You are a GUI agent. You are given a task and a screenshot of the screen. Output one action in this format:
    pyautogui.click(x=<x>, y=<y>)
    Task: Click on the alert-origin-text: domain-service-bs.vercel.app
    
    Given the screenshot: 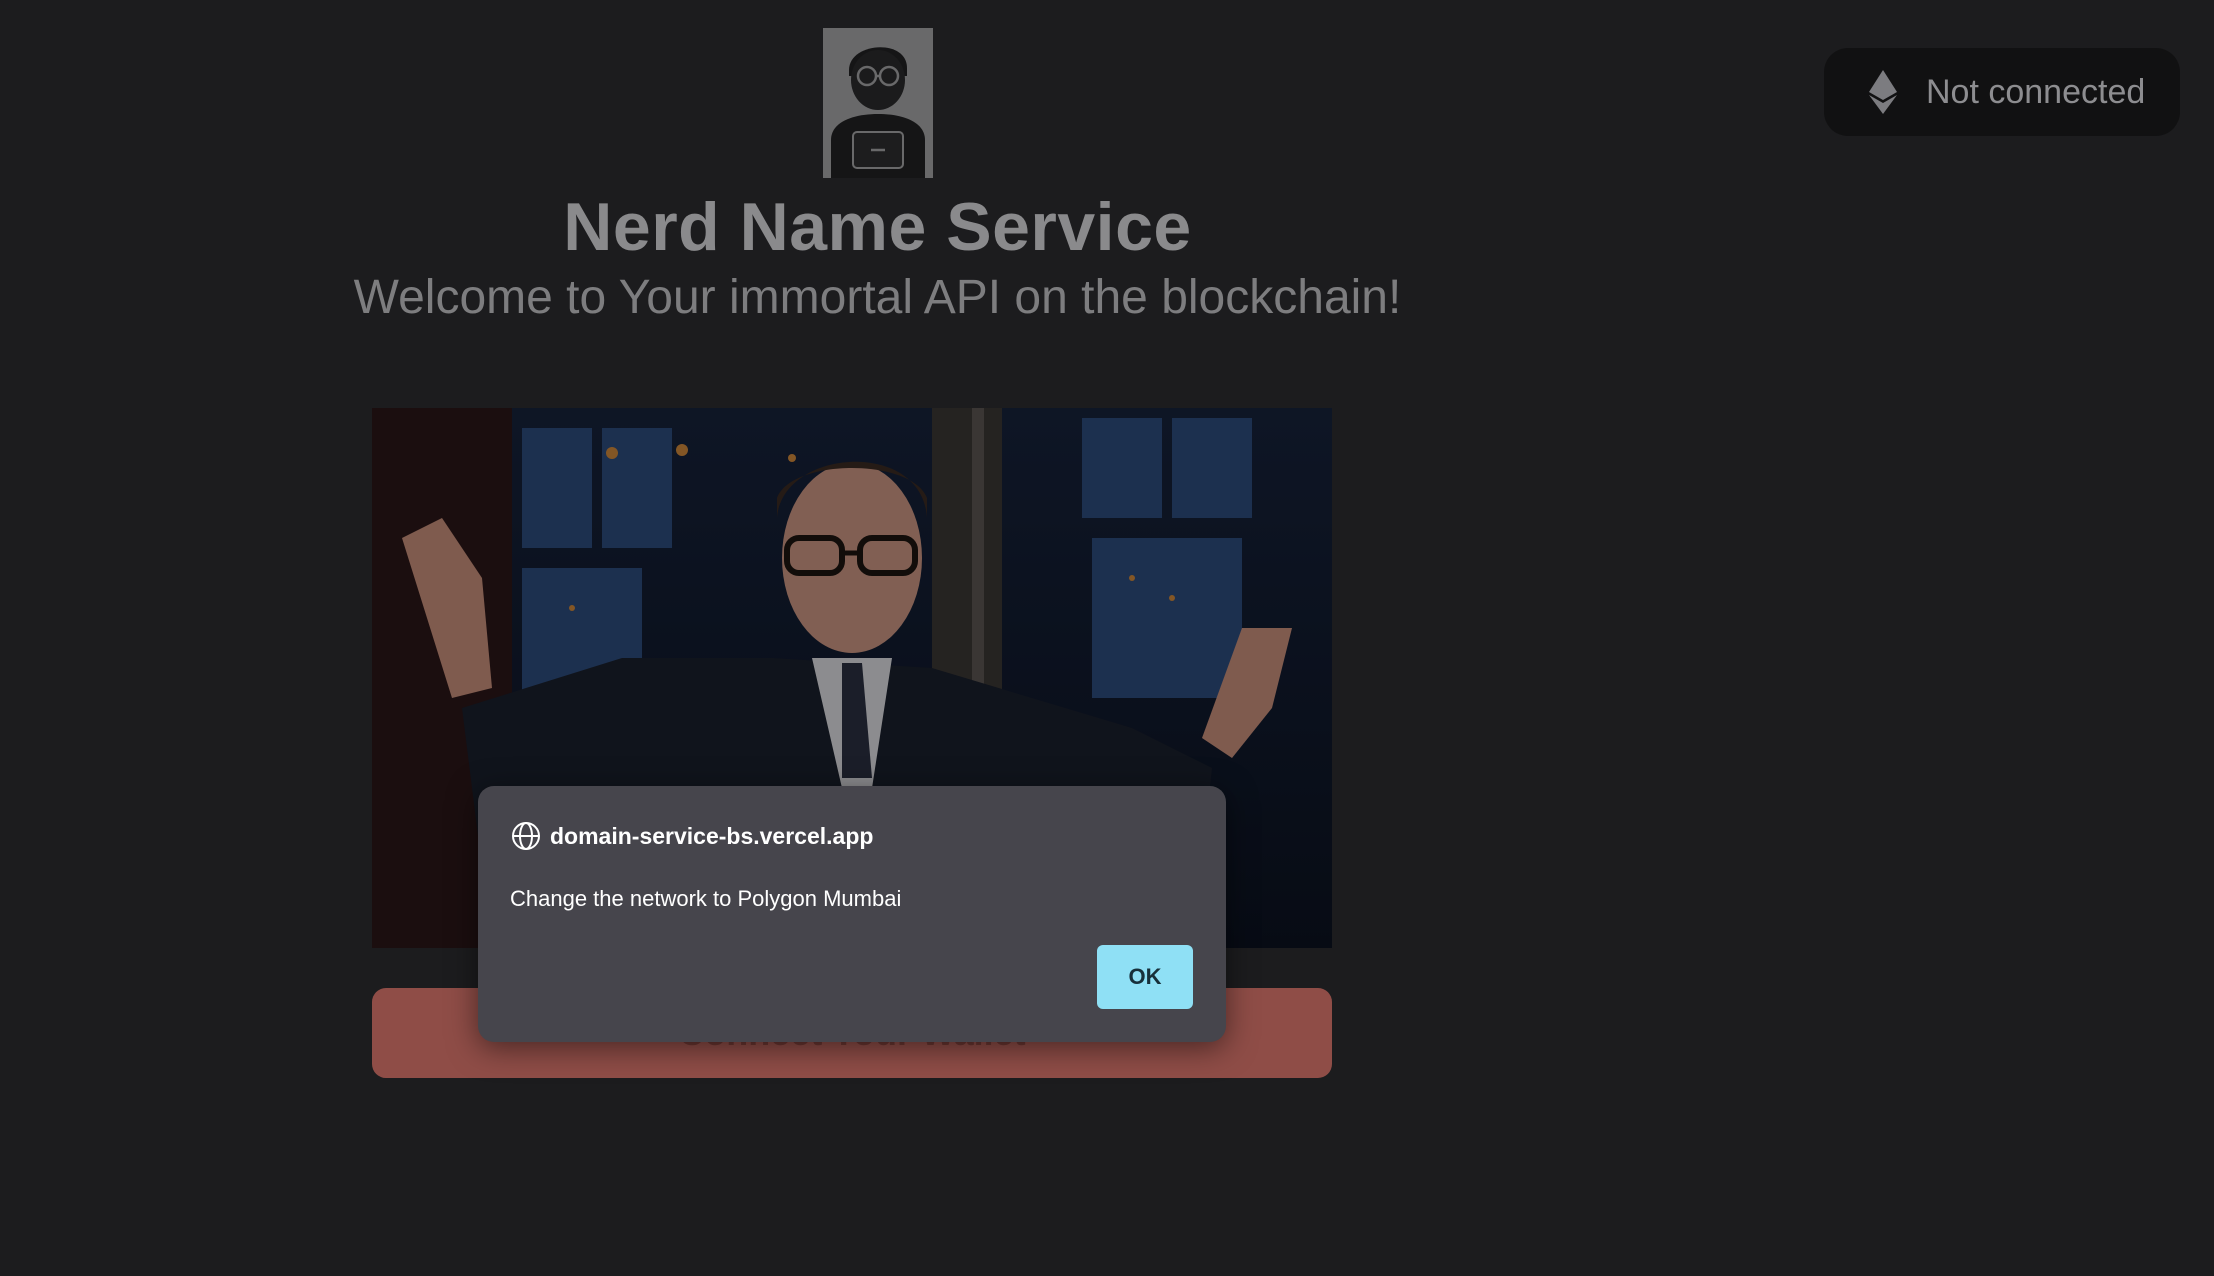 What is the action you would take?
    pyautogui.click(x=712, y=835)
    